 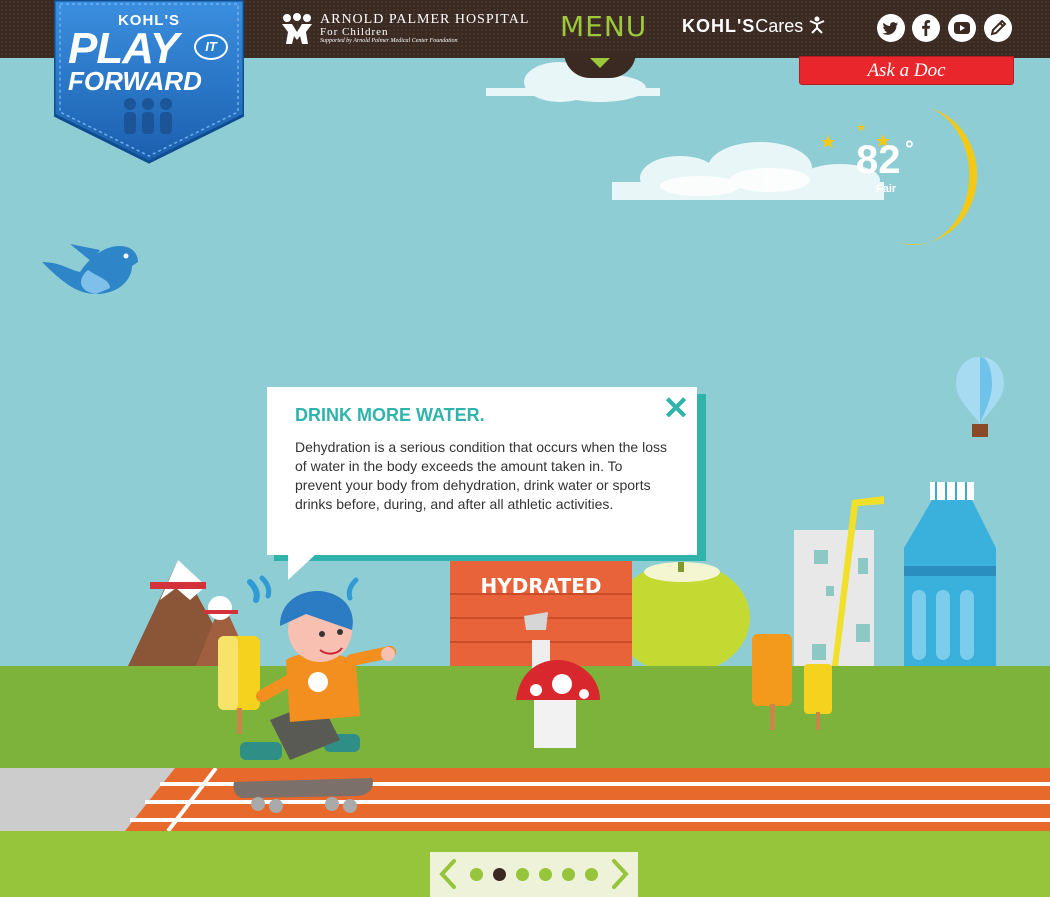 I want to click on facebook-icon, so click(x=926, y=28).